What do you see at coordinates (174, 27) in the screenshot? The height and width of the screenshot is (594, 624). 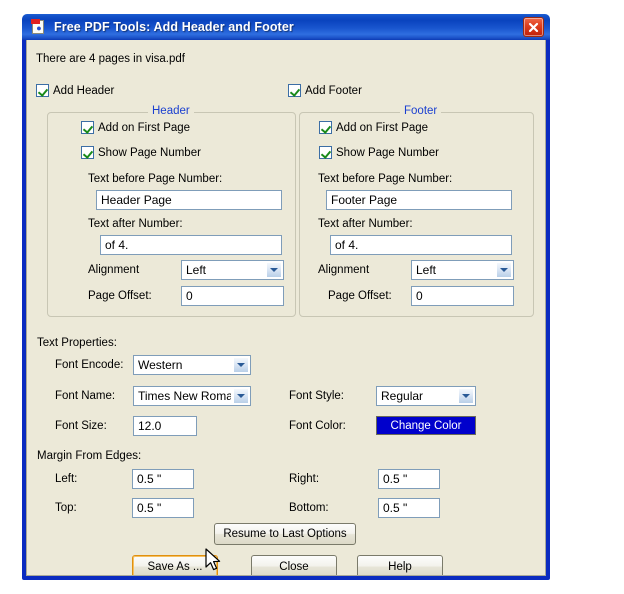 I see `window-title: Free PDF Tools: Add Header and Footer` at bounding box center [174, 27].